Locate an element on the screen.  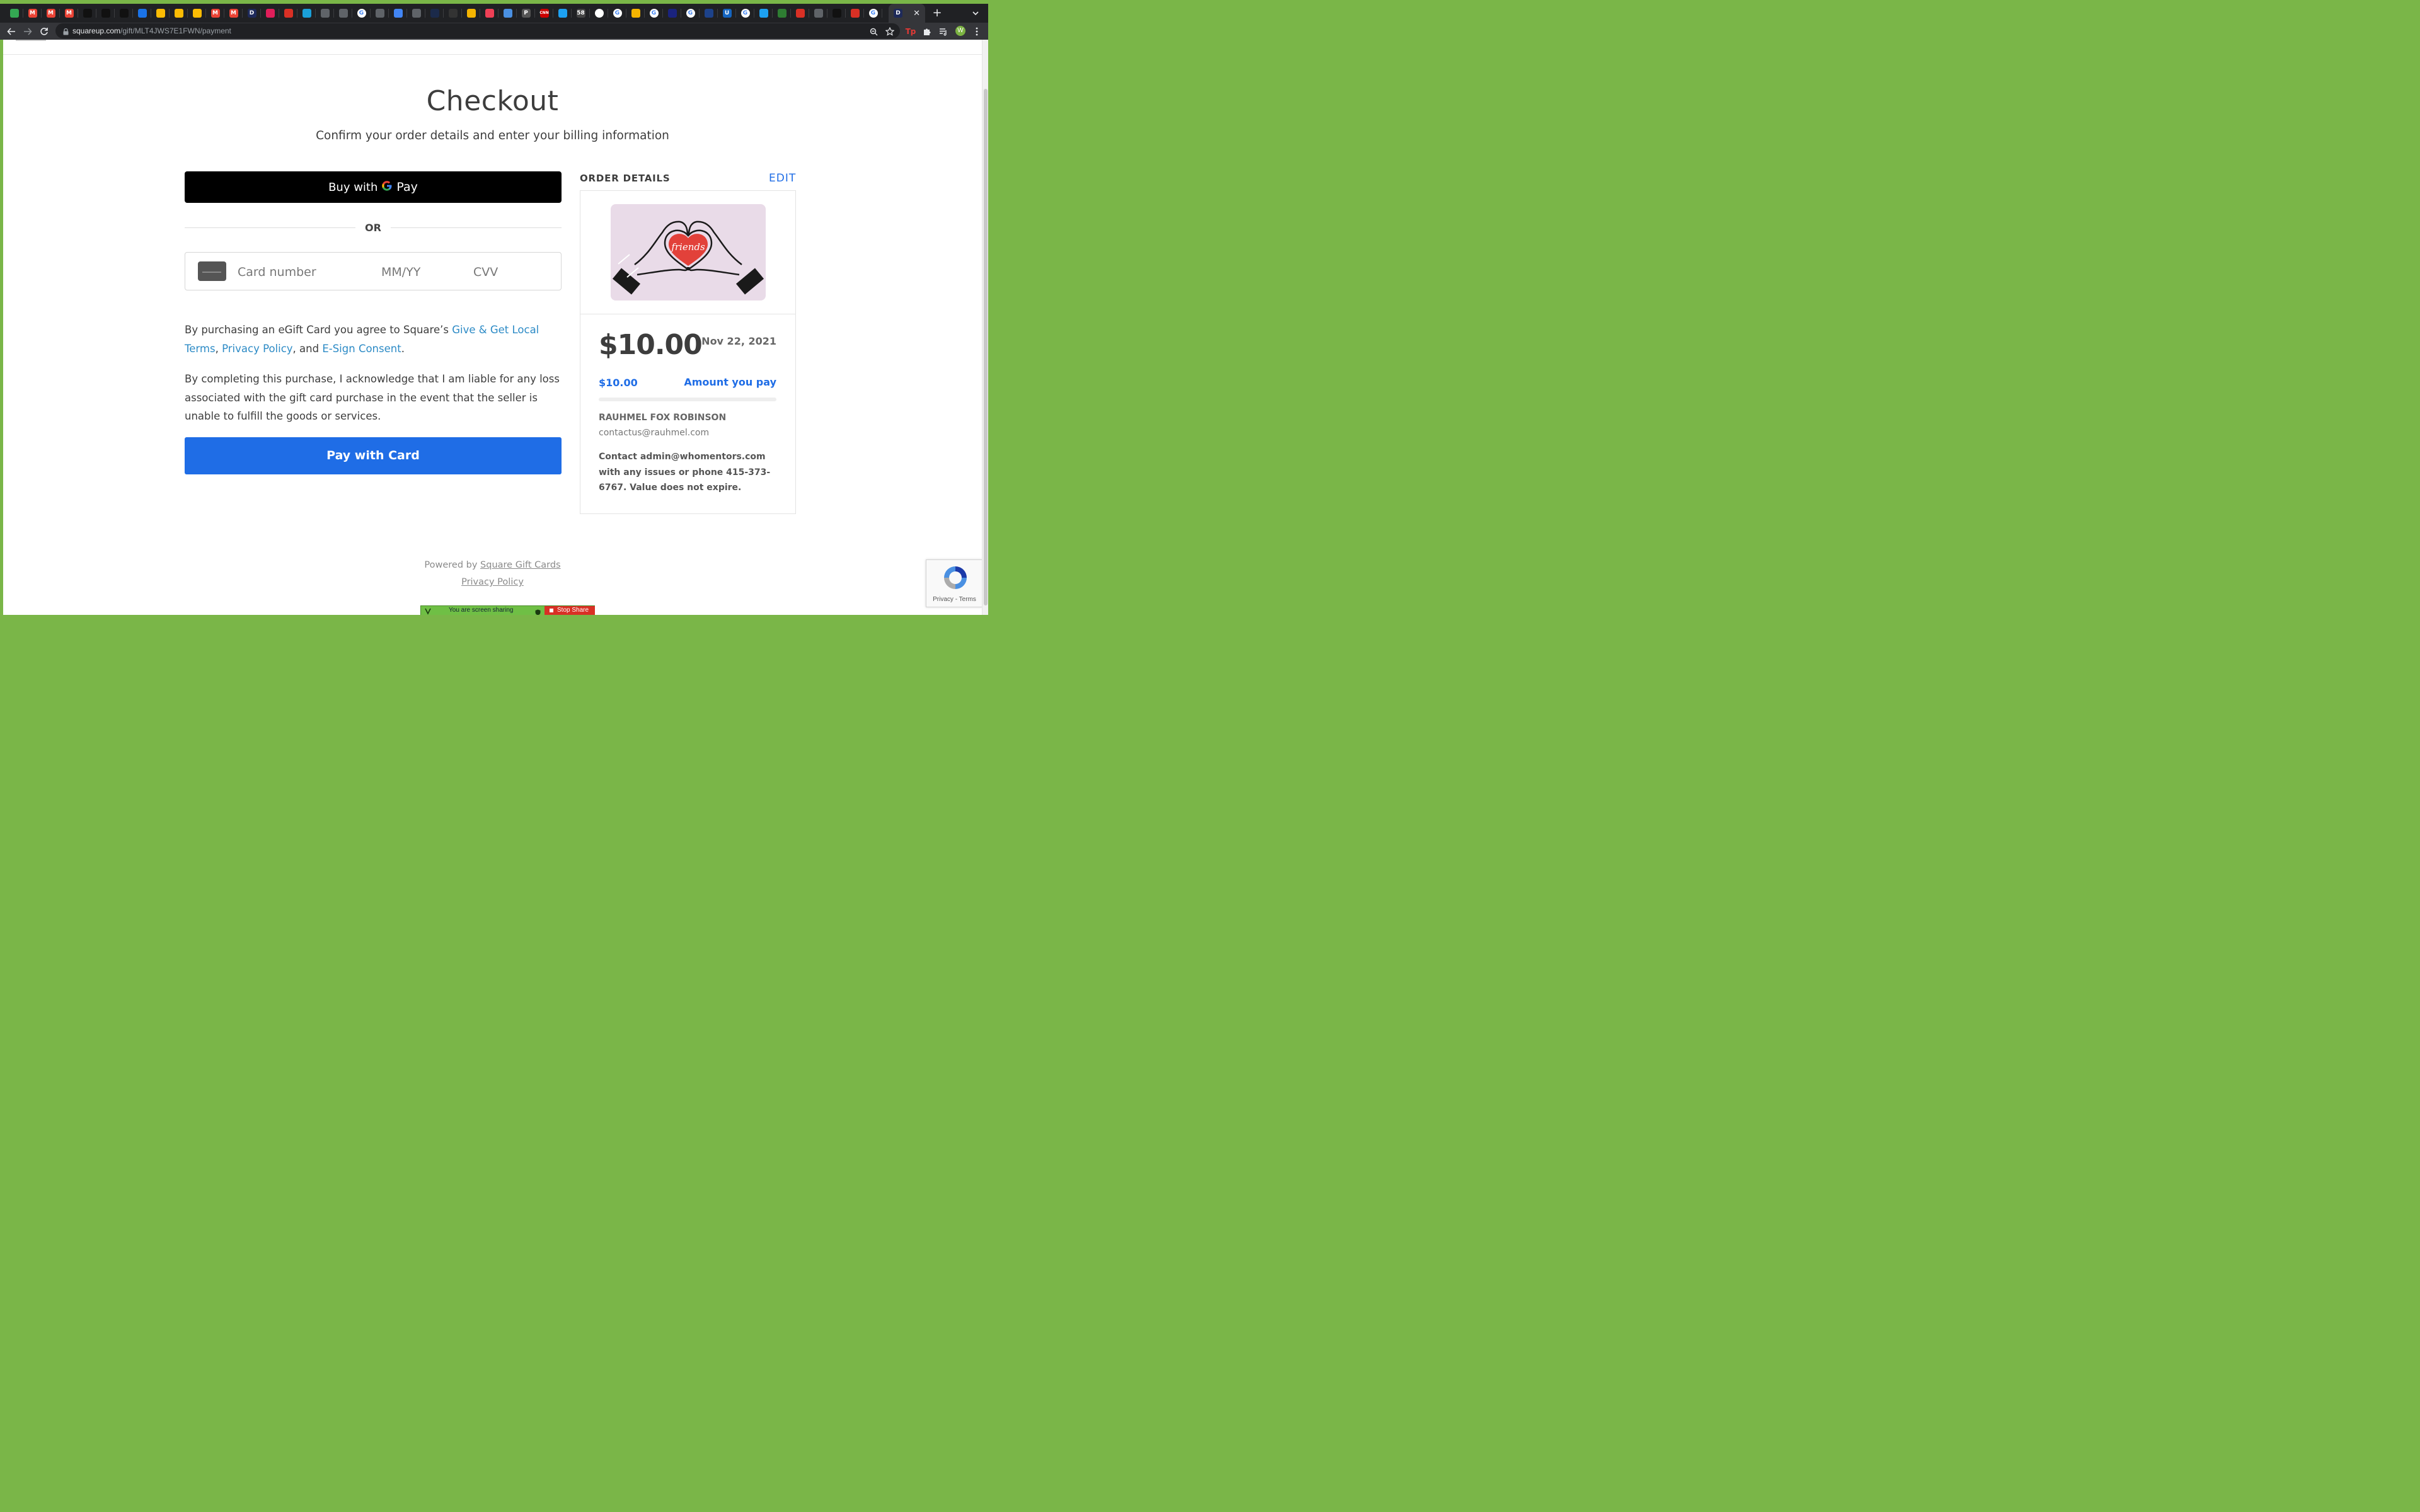
google-pay-button: Buy with Pay is located at coordinates (373, 187).